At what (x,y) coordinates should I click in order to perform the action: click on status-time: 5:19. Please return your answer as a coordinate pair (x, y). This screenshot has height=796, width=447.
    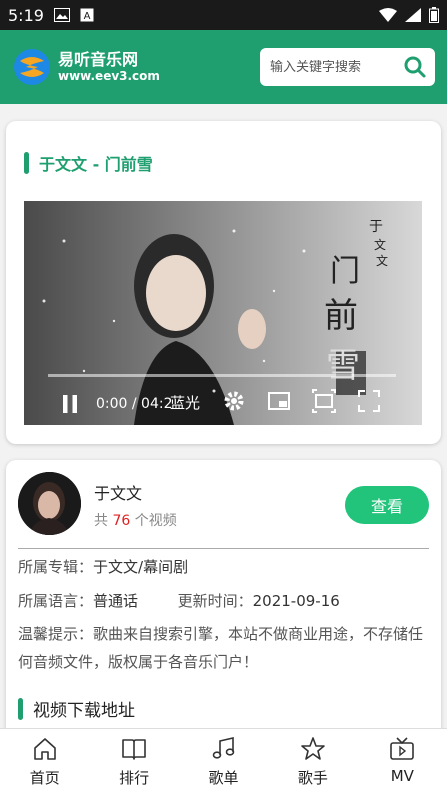
    Looking at the image, I should click on (26, 15).